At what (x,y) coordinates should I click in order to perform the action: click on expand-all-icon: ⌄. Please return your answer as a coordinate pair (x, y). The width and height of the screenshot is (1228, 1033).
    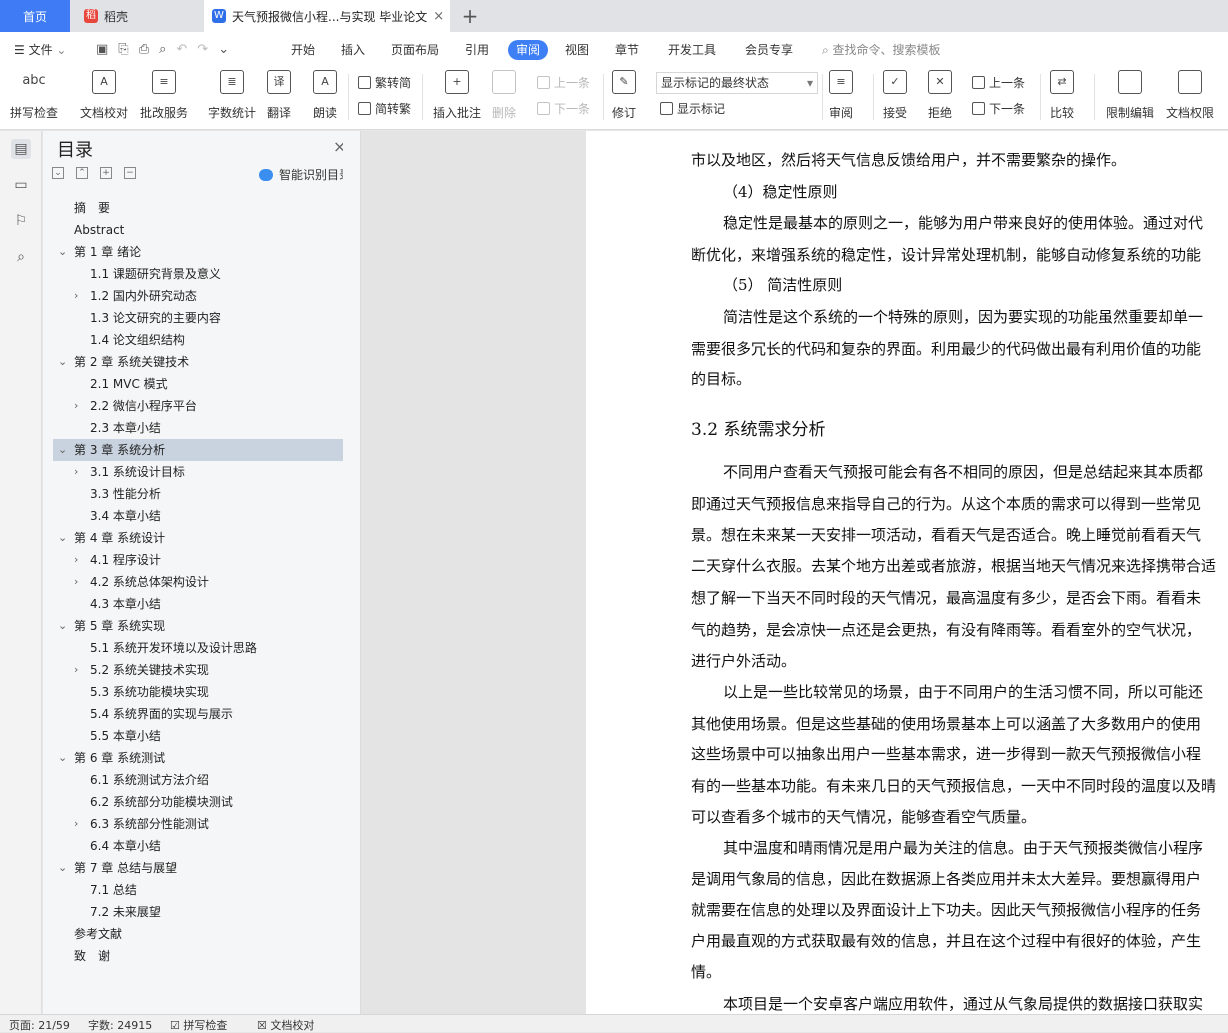
    Looking at the image, I should click on (58, 173).